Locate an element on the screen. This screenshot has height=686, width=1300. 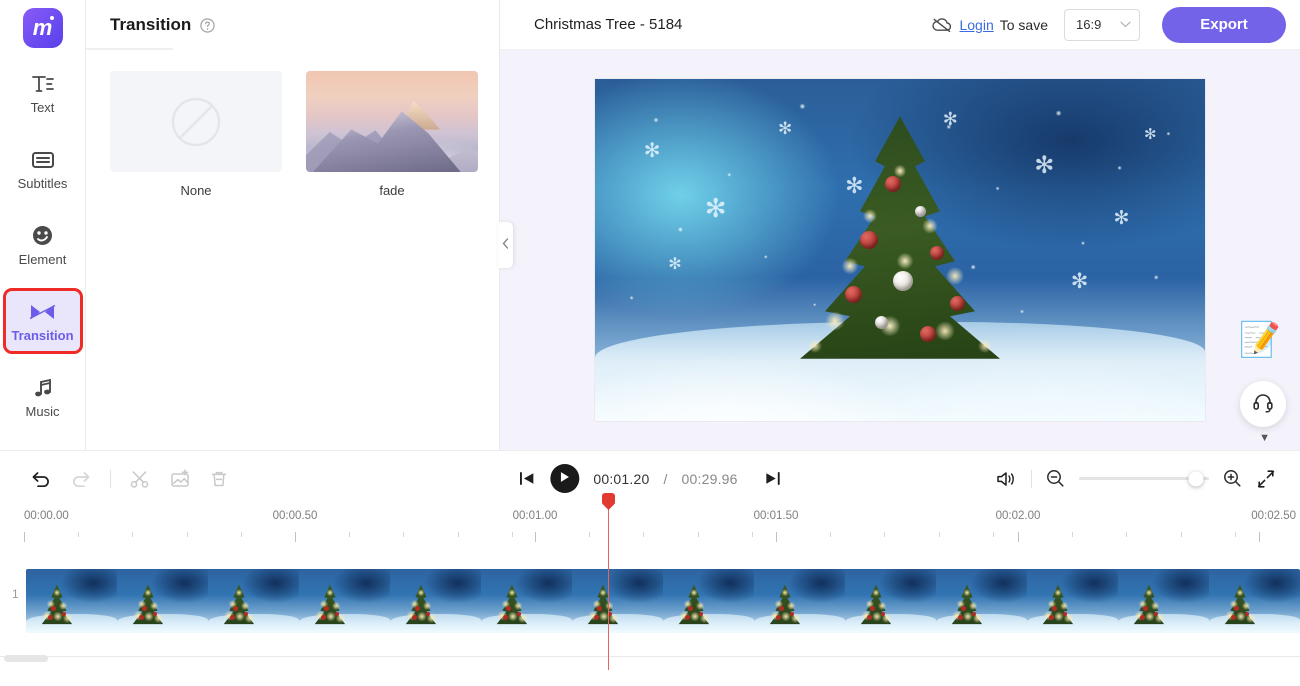
save-status-group: Login To save is located at coordinates (989, 25).